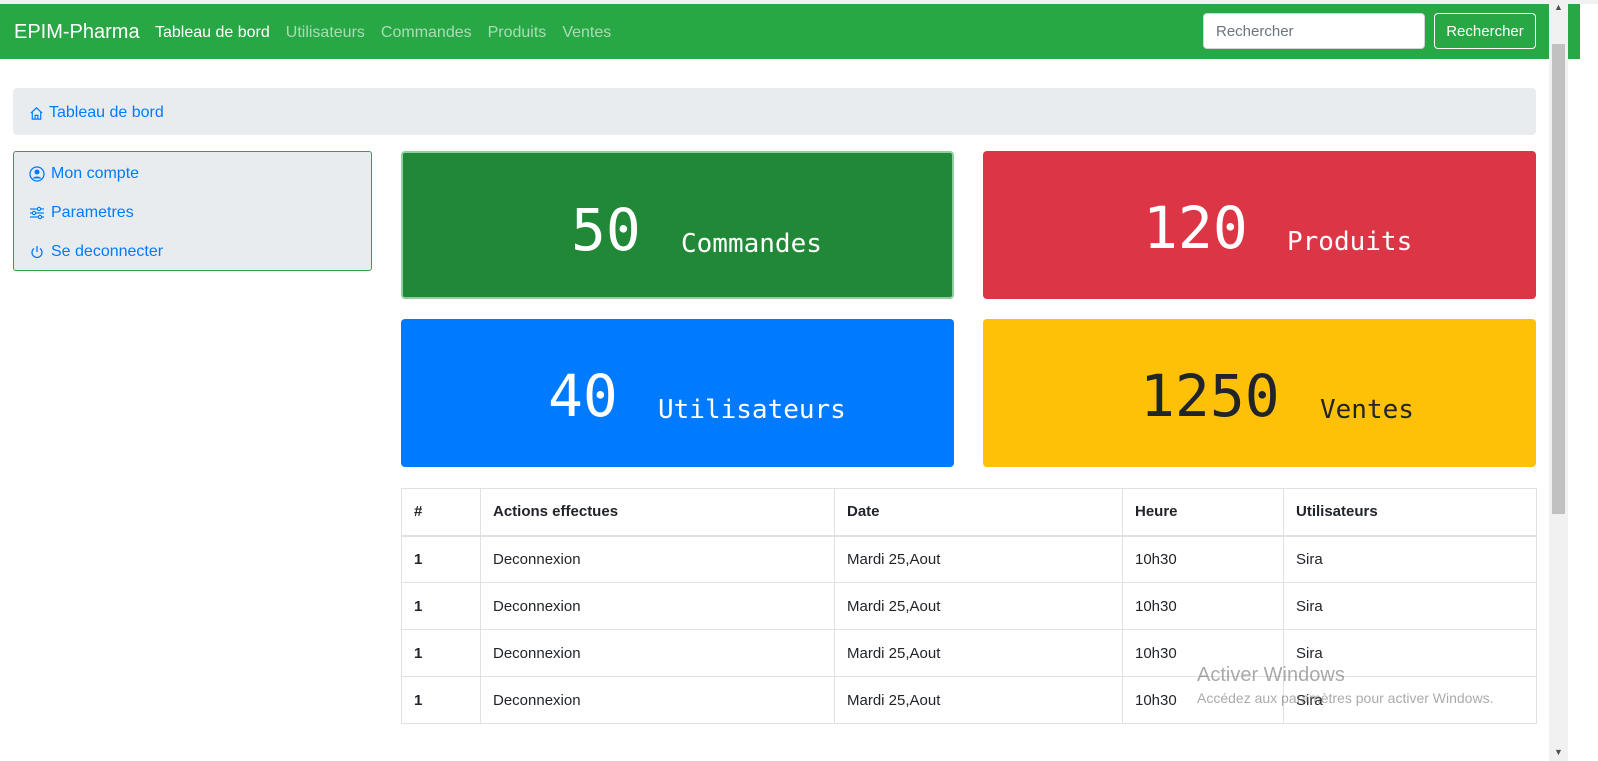 The width and height of the screenshot is (1598, 761). What do you see at coordinates (426, 33) in the screenshot?
I see `nav-link-commandes: Commandes` at bounding box center [426, 33].